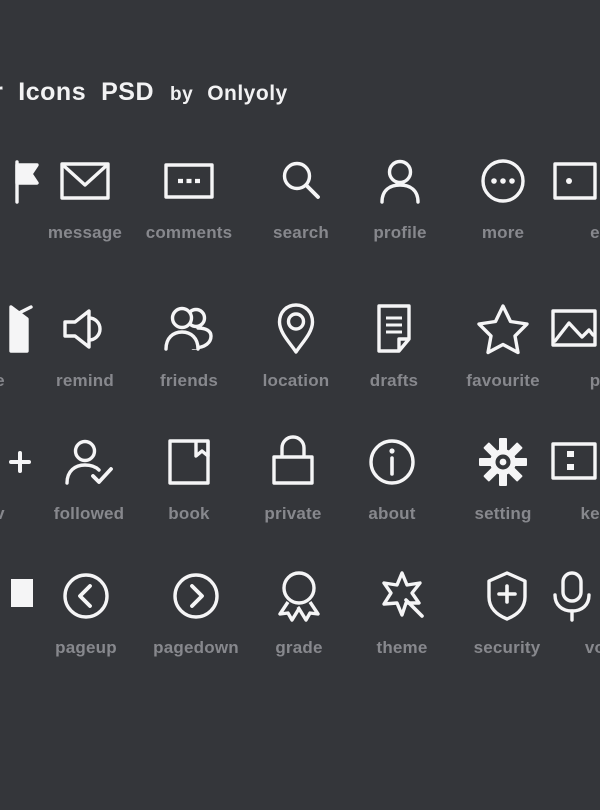 The image size is (600, 810). Describe the element at coordinates (293, 513) in the screenshot. I see `icon-label: private` at that location.